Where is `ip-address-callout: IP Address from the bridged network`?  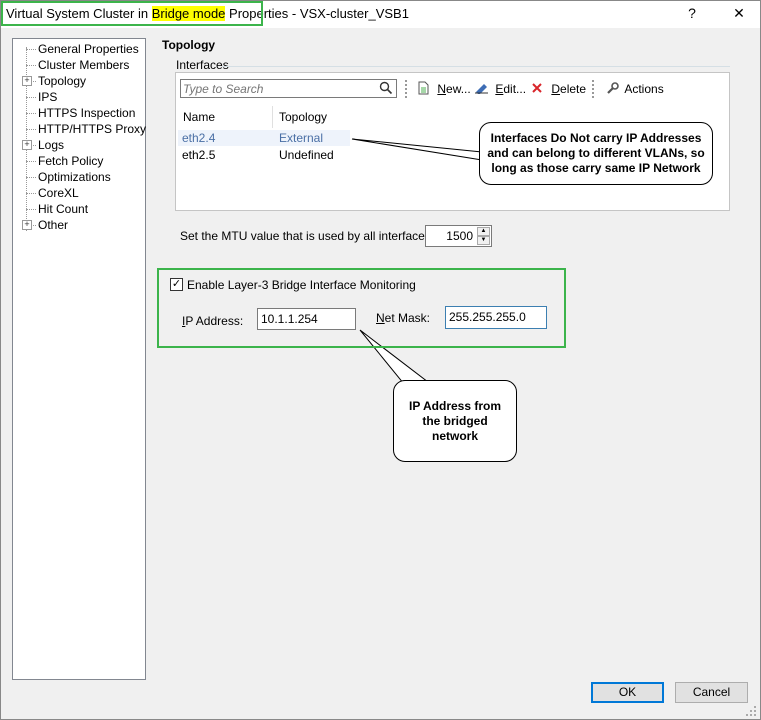
ip-address-callout: IP Address from the bridged network is located at coordinates (455, 421).